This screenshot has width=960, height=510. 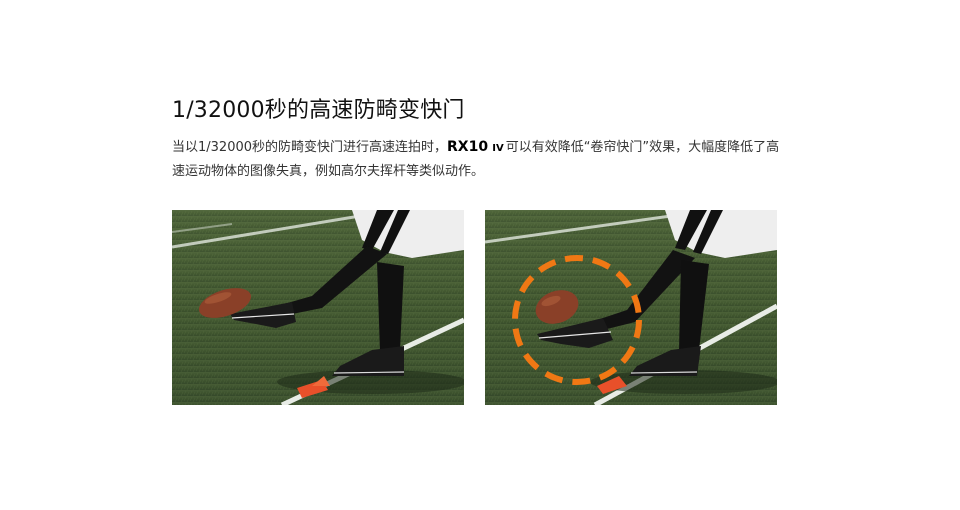 What do you see at coordinates (468, 147) in the screenshot?
I see `model-name: RX10` at bounding box center [468, 147].